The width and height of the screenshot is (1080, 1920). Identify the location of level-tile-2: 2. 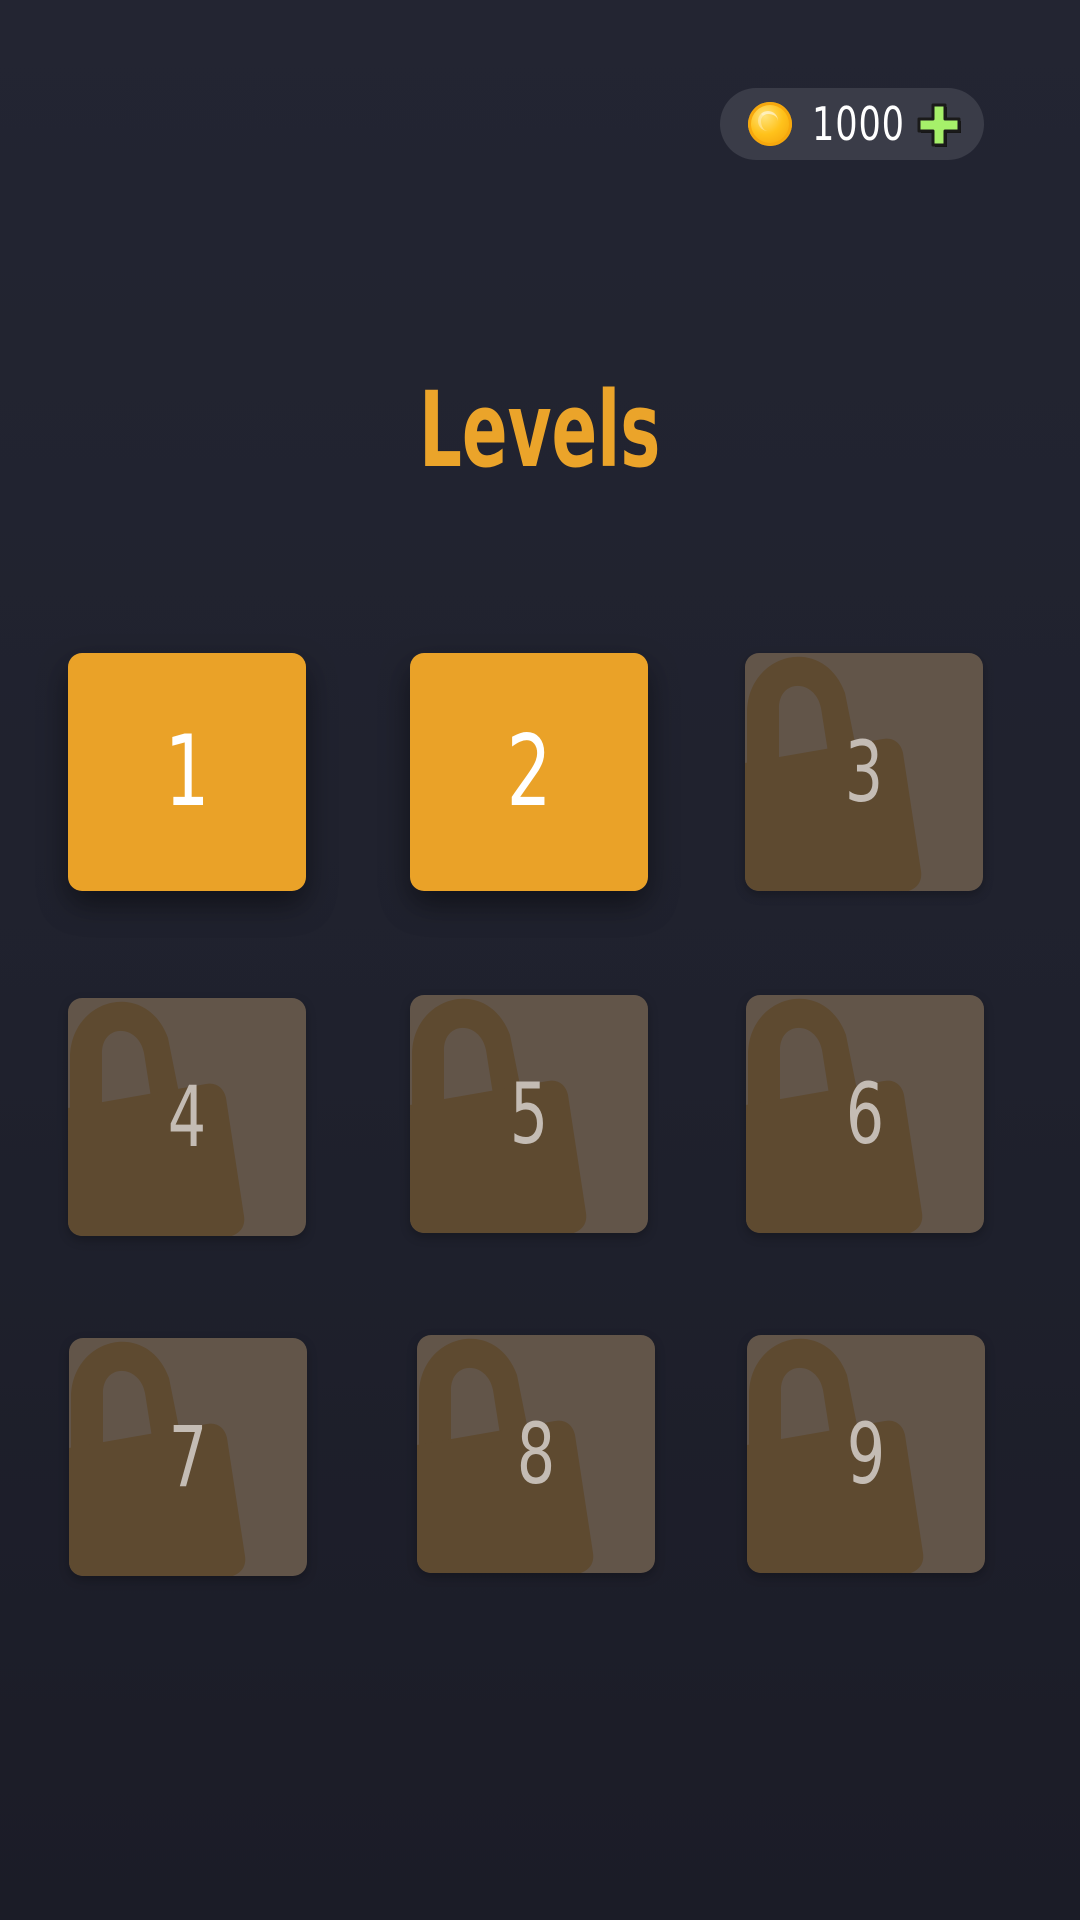
(529, 772).